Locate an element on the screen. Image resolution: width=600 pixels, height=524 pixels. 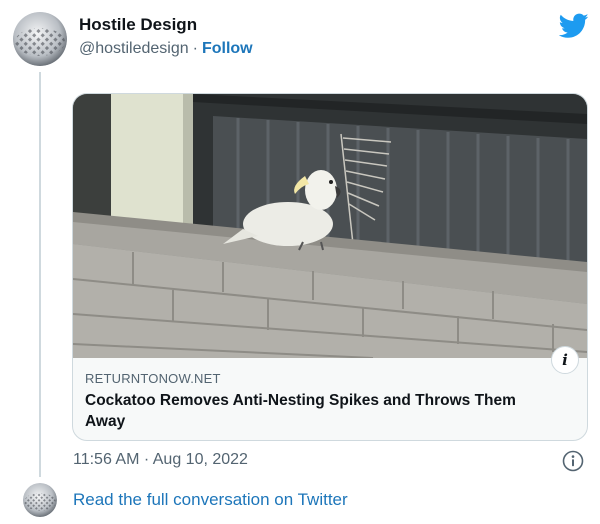
author-name: Hostile Design is located at coordinates (138, 25).